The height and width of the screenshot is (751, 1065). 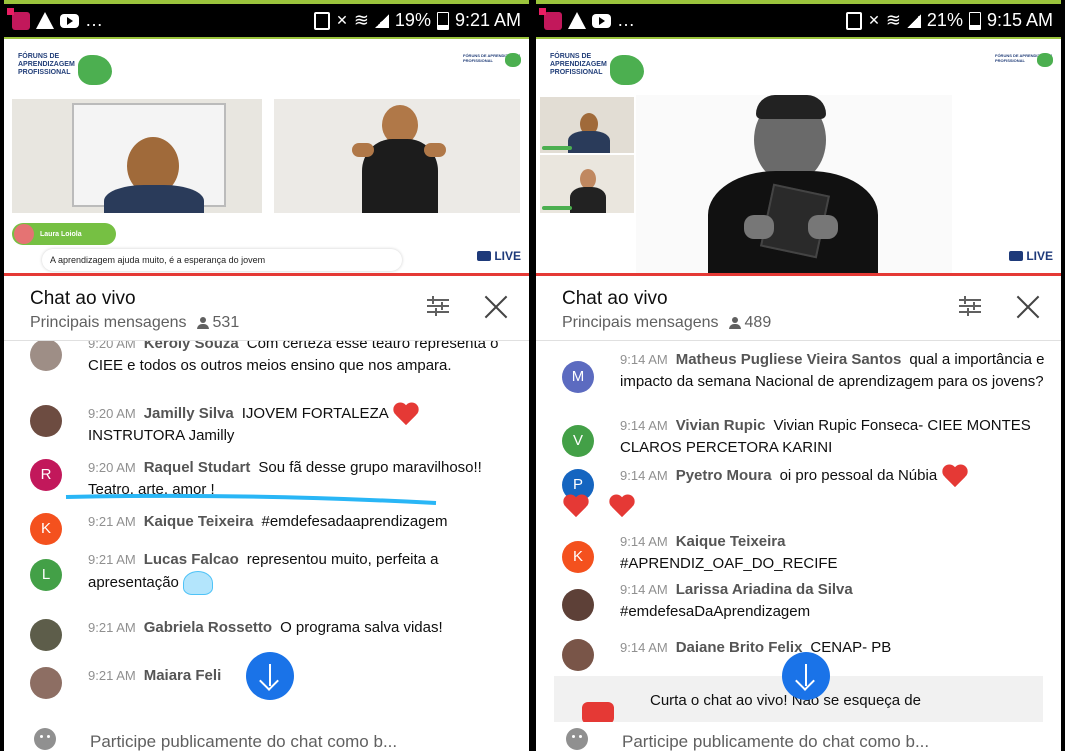 I want to click on viewer-count-value: 531, so click(x=226, y=322).